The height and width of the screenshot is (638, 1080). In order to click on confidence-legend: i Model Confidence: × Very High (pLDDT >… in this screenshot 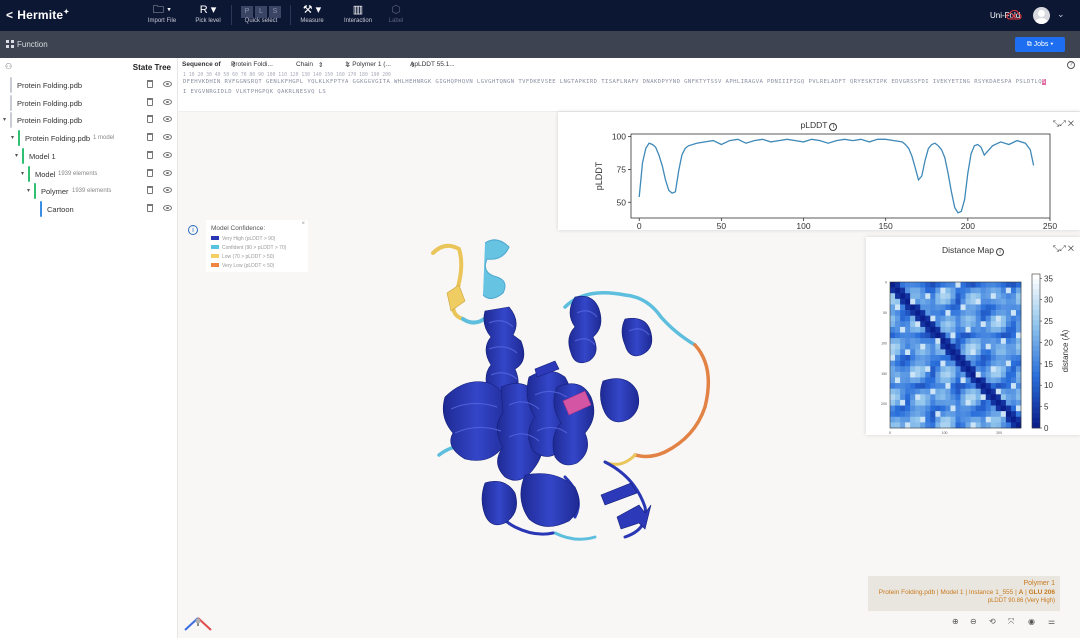, I will do `click(247, 246)`.